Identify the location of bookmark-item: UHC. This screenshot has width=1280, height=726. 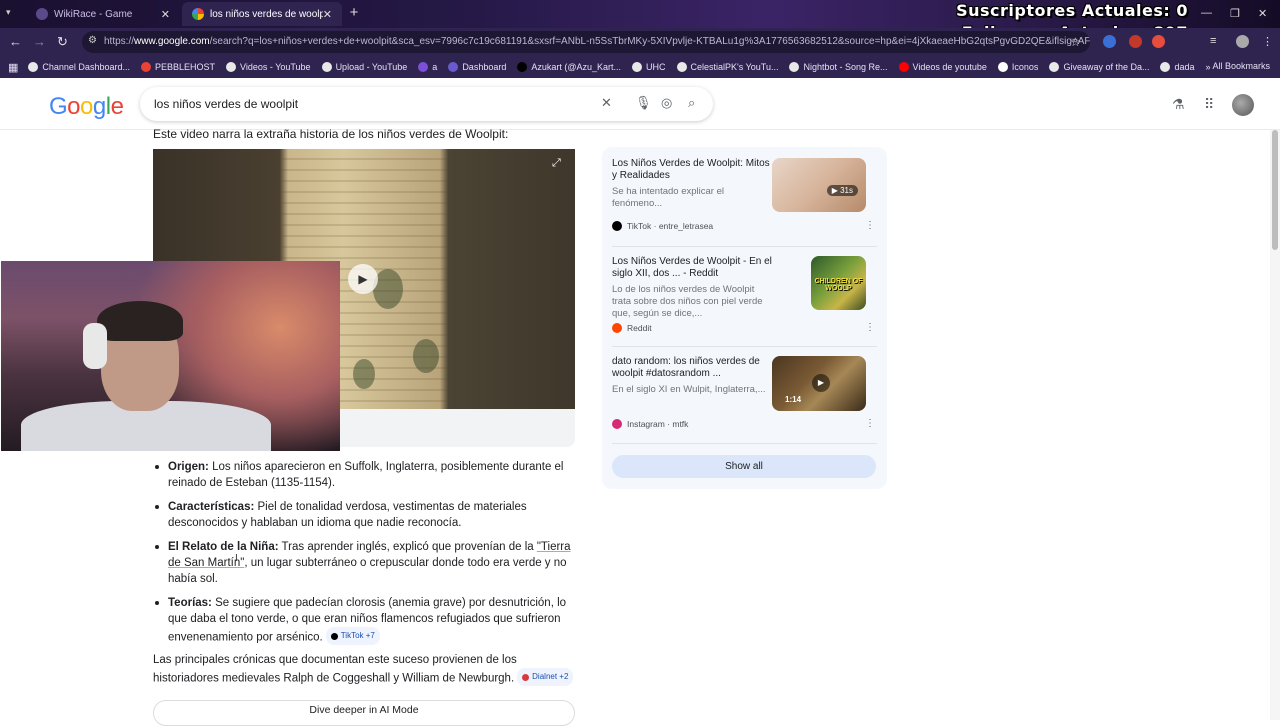
(649, 67).